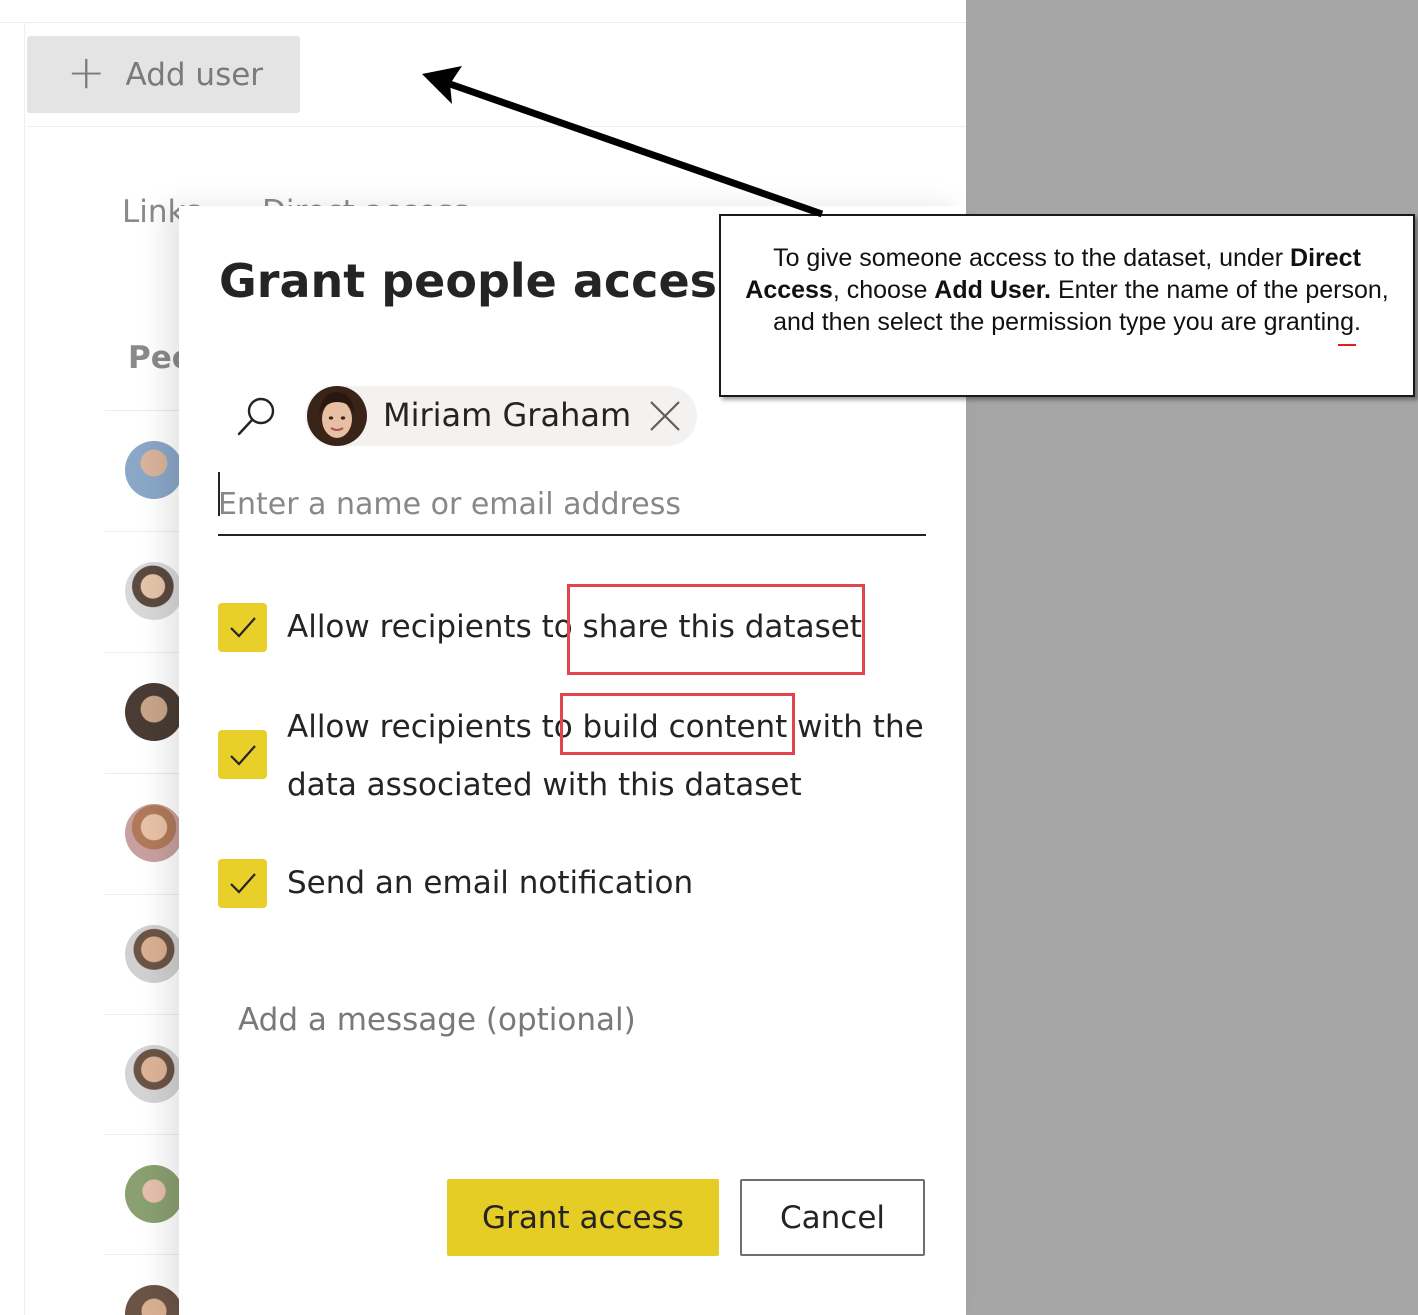 The height and width of the screenshot is (1315, 1418). What do you see at coordinates (544, 785) in the screenshot?
I see `option-build-label-line2: data associated with this dataset` at bounding box center [544, 785].